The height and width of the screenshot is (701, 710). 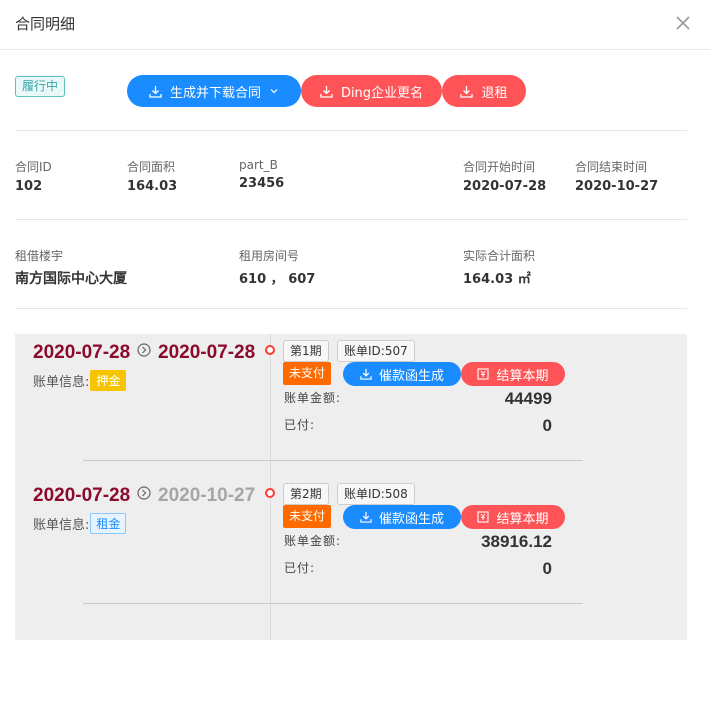 What do you see at coordinates (262, 183) in the screenshot?
I see `partb-value: 23456` at bounding box center [262, 183].